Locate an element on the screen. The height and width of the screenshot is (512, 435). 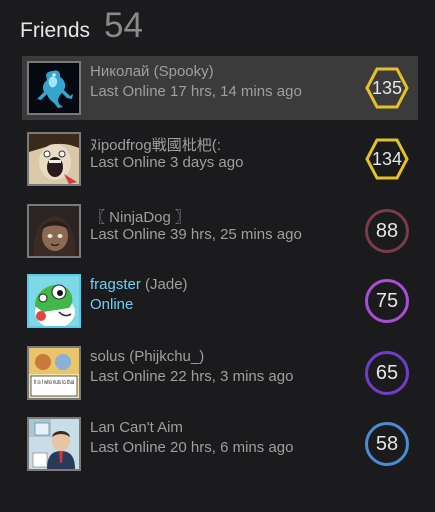
level-number: 88 is located at coordinates (387, 230).